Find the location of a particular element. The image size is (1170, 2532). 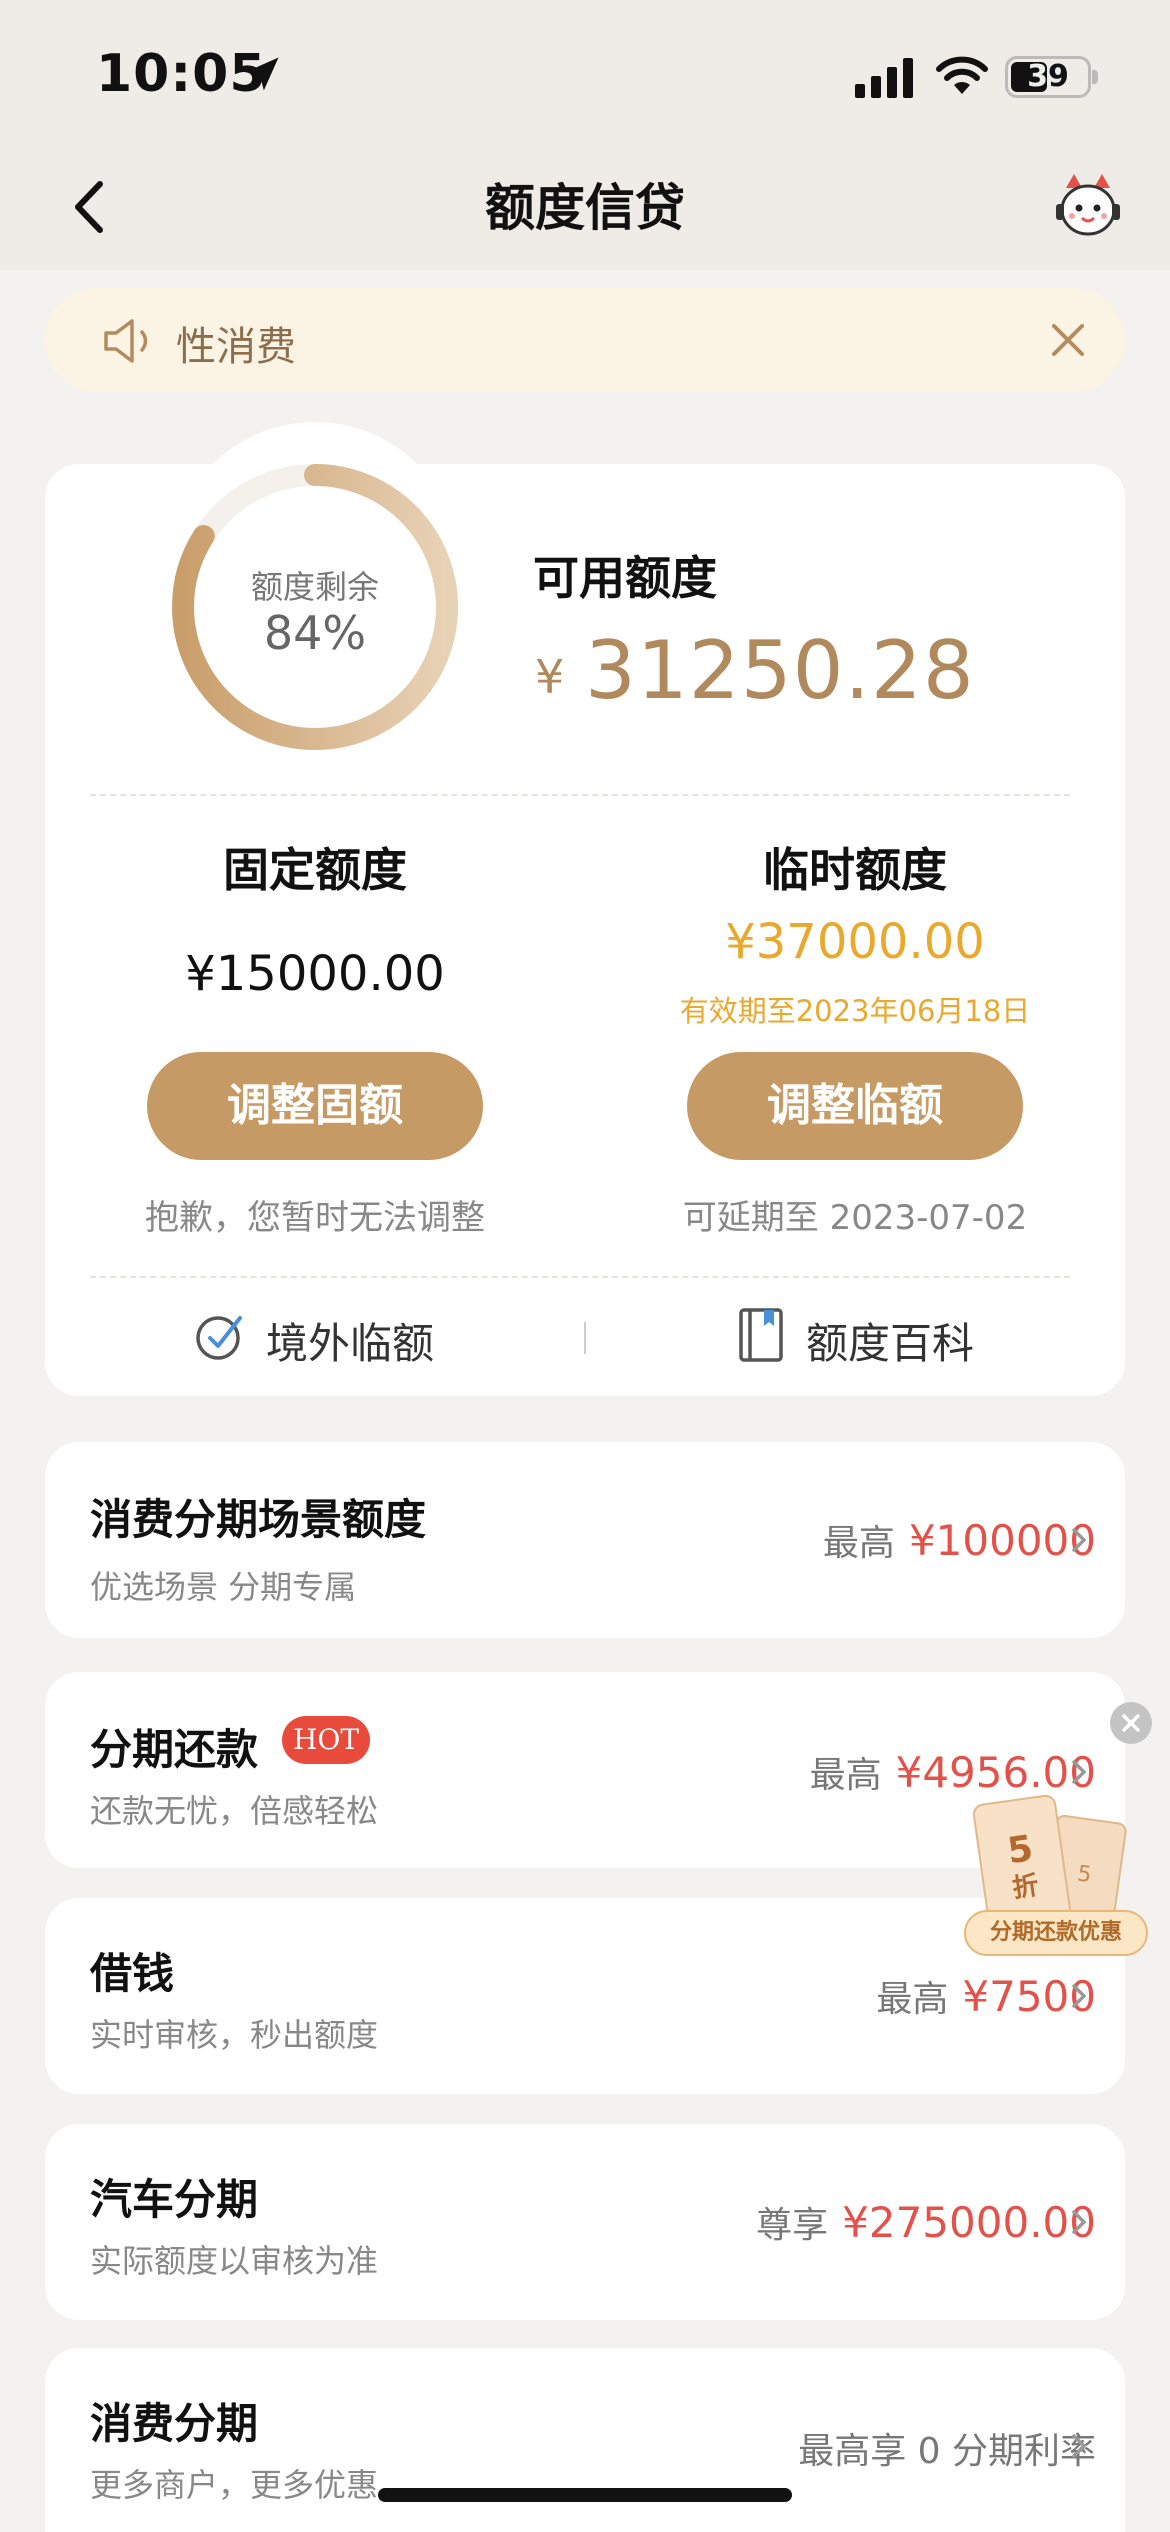

mascot-avatar-icon is located at coordinates (1088, 206).